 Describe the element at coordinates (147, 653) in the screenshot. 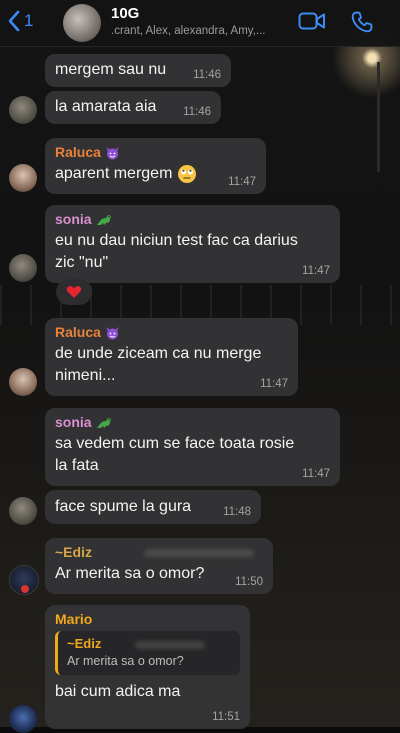

I see `quoted-message: ~Ediz Ar merita sa o omor?` at that location.